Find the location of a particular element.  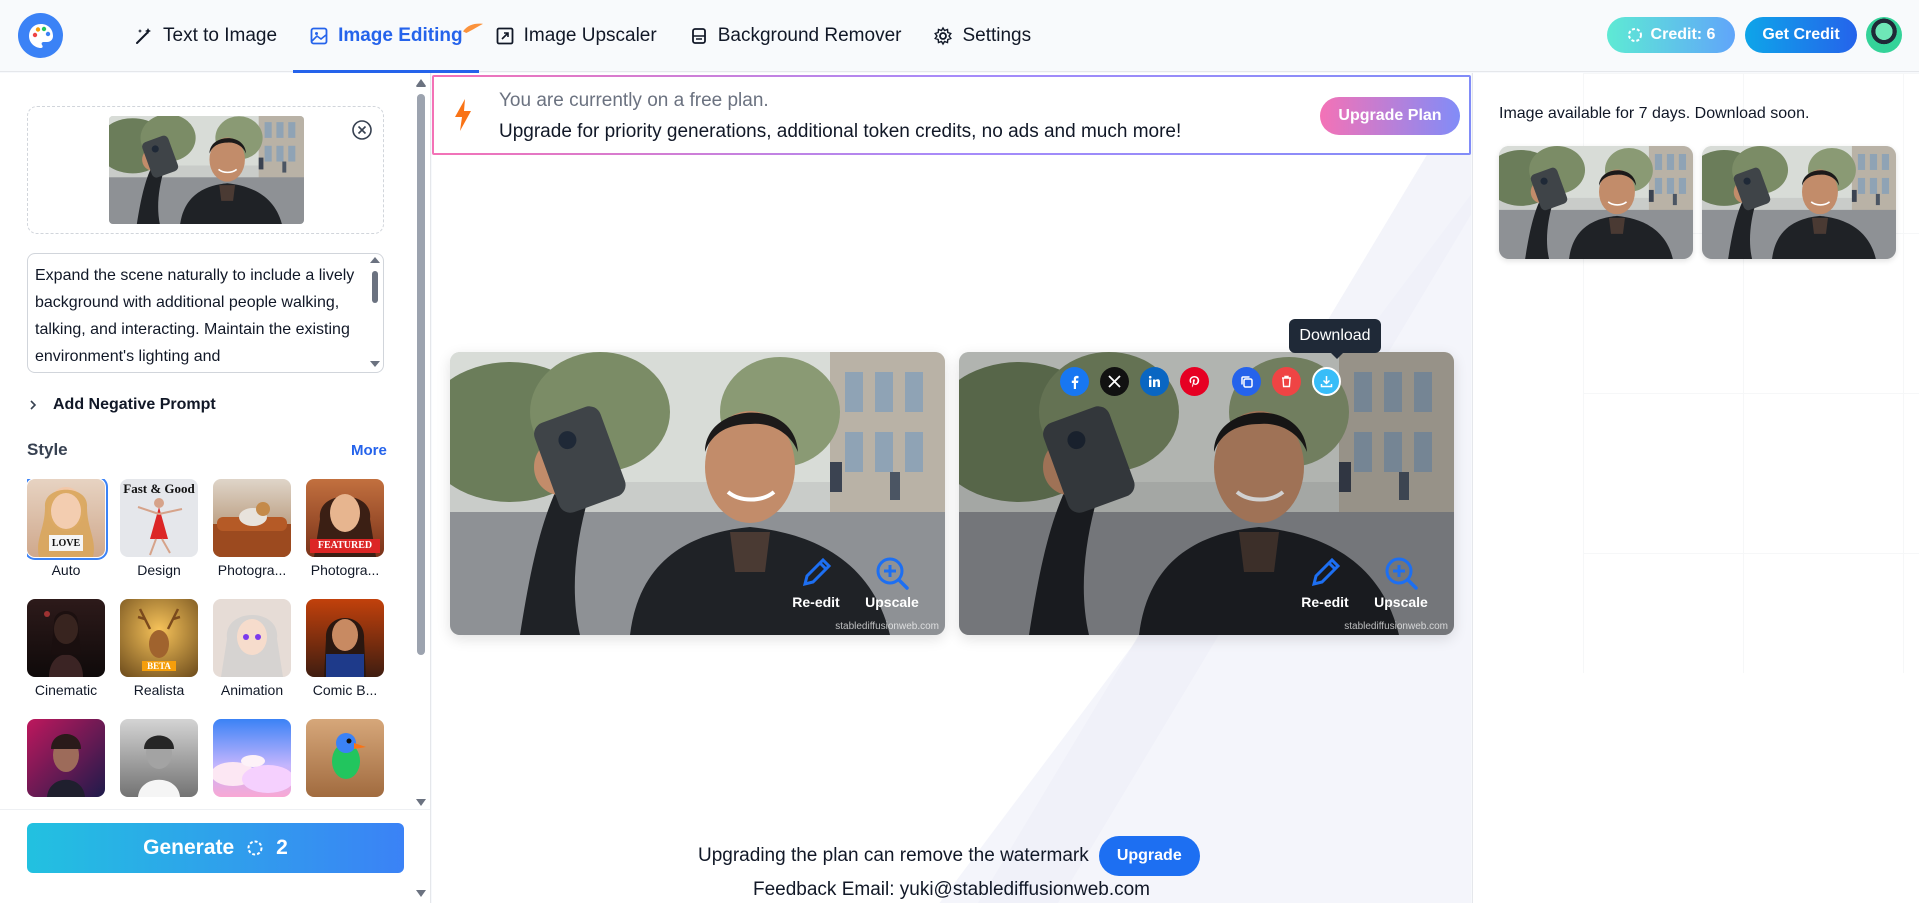

style-name: Cinematic is located at coordinates (66, 690).